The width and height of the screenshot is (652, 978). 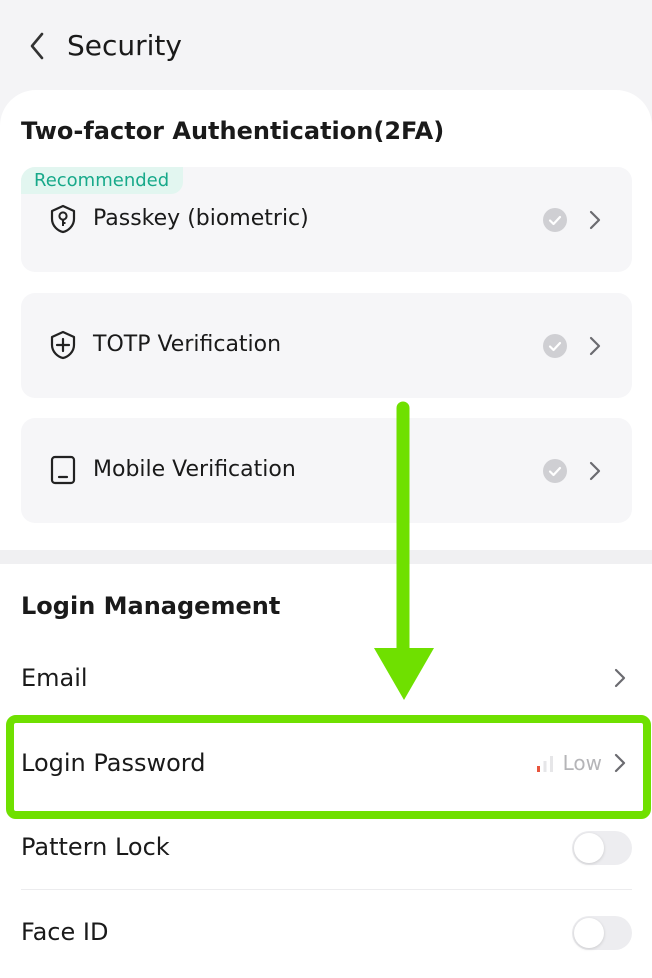 I want to click on highlight-box, so click(x=328, y=767).